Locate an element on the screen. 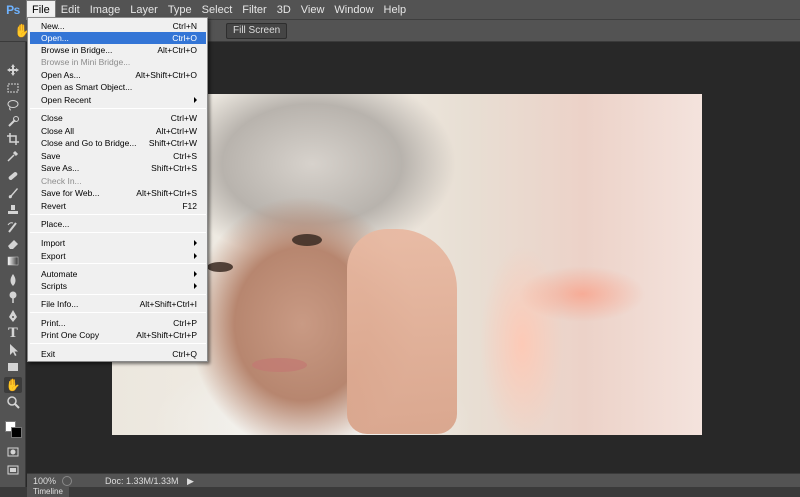 This screenshot has width=800, height=497. eraser-icon is located at coordinates (13, 244).